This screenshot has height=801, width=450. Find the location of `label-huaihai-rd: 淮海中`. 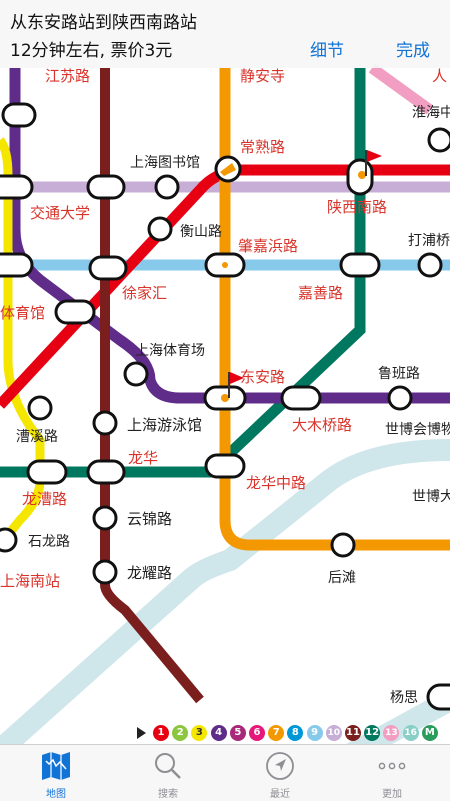

label-huaihai-rd: 淮海中 is located at coordinates (431, 113).